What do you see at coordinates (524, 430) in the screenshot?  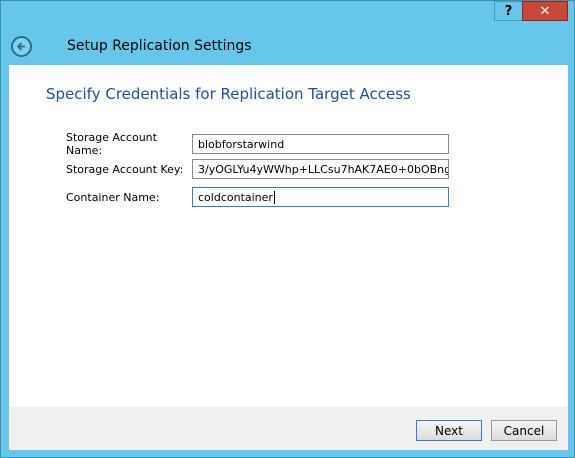 I see `cancel-button: Cancel` at bounding box center [524, 430].